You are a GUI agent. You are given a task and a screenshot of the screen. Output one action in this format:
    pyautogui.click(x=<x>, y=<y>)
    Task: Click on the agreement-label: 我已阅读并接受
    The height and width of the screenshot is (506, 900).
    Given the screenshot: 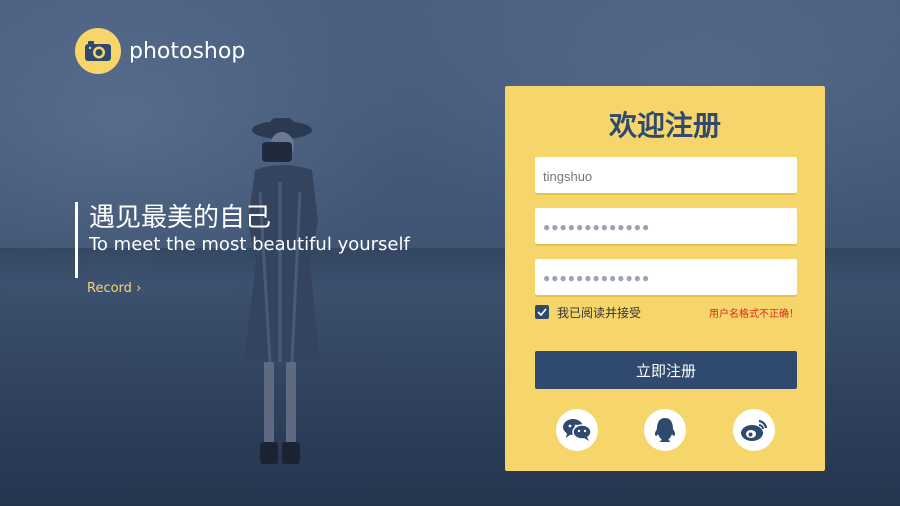 What is the action you would take?
    pyautogui.click(x=599, y=312)
    